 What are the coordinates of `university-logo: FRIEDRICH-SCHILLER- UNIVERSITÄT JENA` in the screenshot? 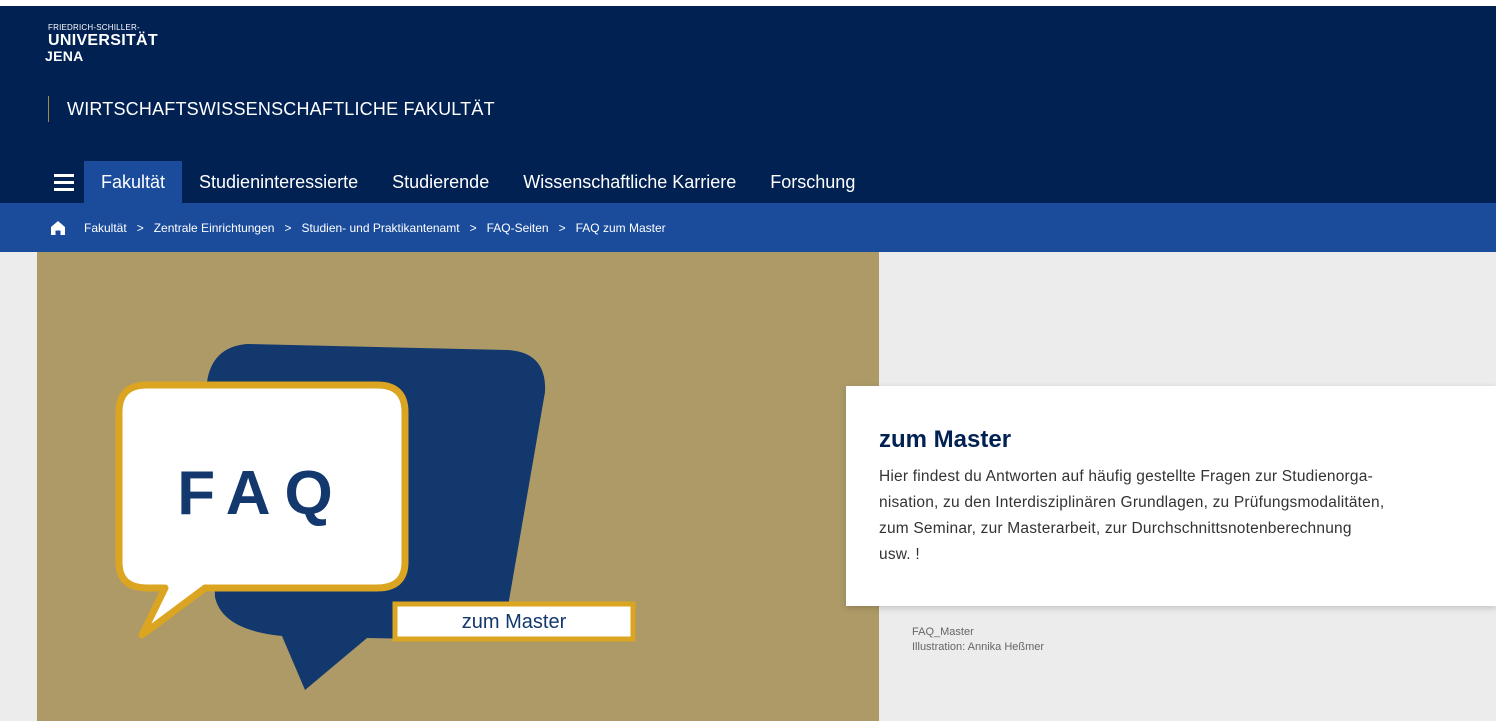 It's located at (101, 43).